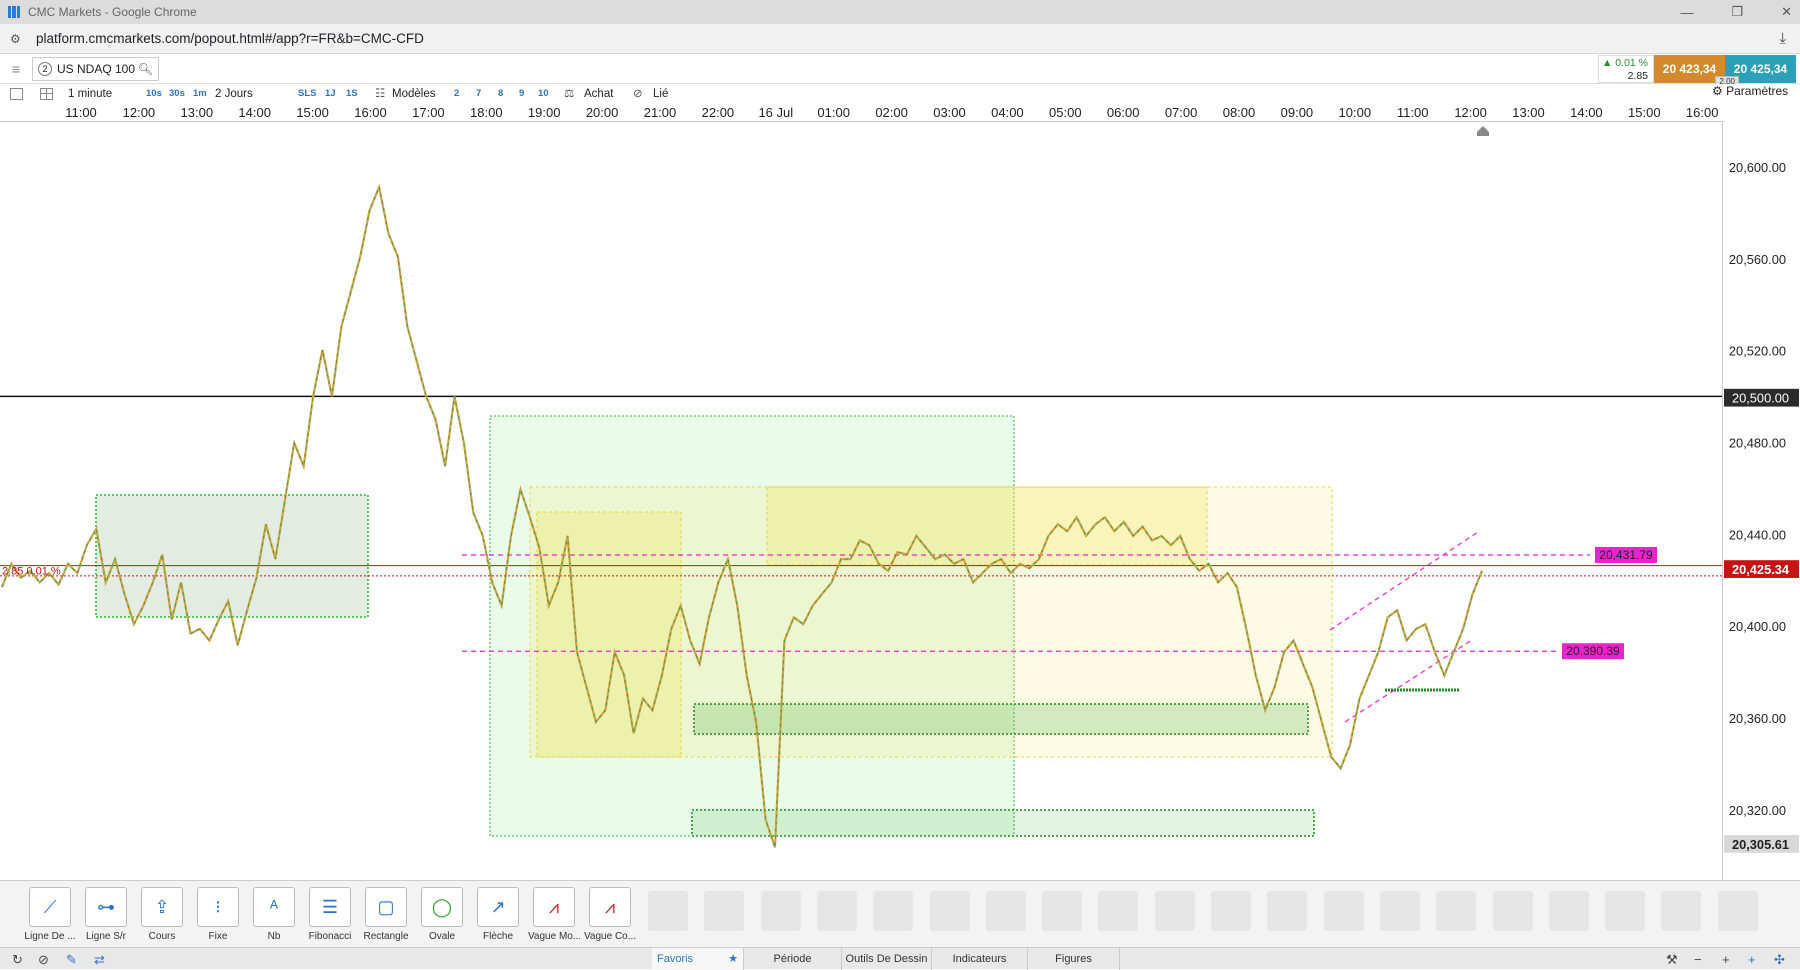  Describe the element at coordinates (106, 907) in the screenshot. I see `tool-icon: ⊶` at that location.